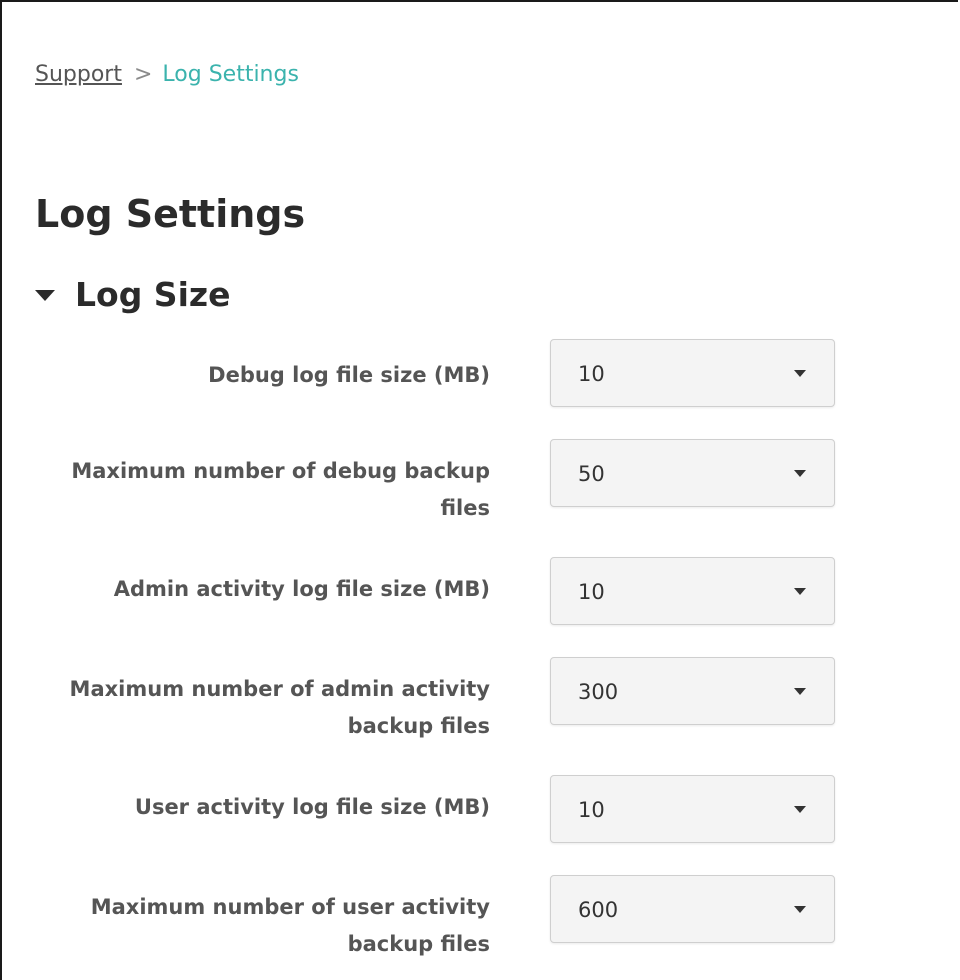 This screenshot has height=980, width=960. What do you see at coordinates (153, 294) in the screenshot?
I see `section-title: Log Size` at bounding box center [153, 294].